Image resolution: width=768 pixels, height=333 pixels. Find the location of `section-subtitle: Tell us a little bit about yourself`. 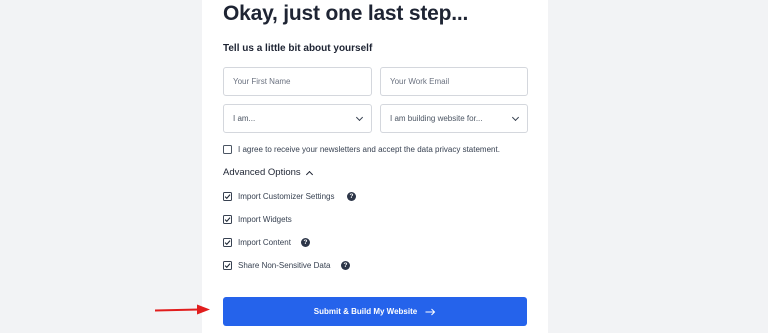

section-subtitle: Tell us a little bit about yourself is located at coordinates (298, 48).